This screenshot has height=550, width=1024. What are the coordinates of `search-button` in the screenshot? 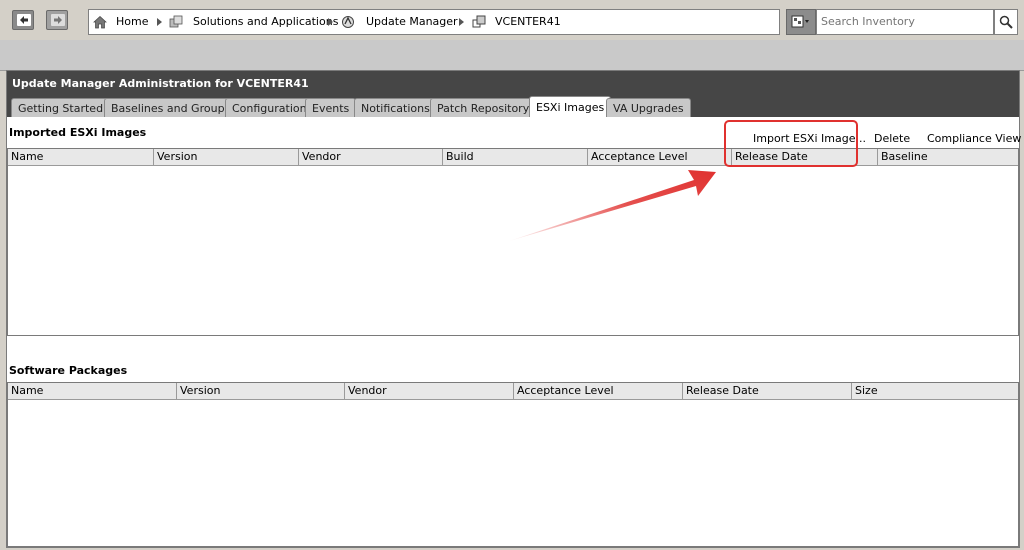 It's located at (1006, 22).